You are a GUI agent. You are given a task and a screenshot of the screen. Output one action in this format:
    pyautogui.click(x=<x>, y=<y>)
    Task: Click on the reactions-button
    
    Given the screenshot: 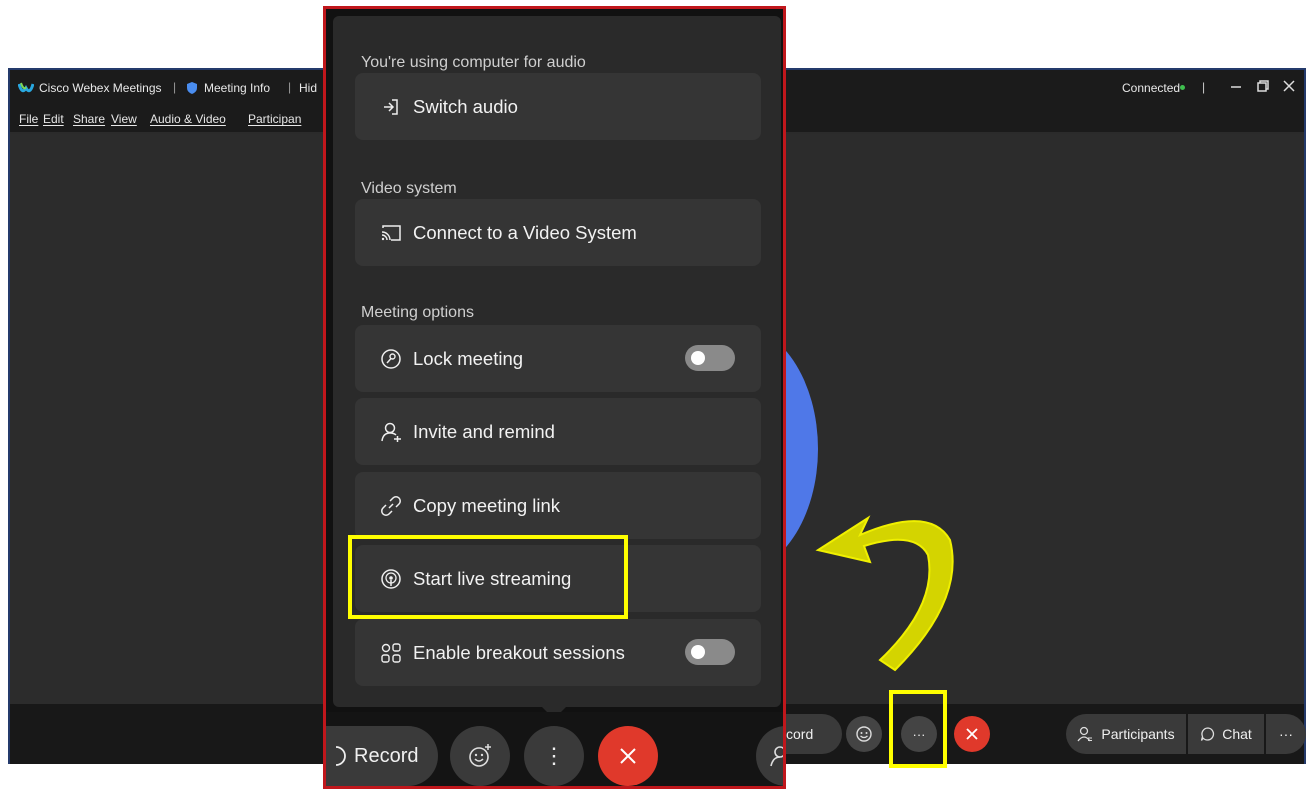 What is the action you would take?
    pyautogui.click(x=864, y=734)
    